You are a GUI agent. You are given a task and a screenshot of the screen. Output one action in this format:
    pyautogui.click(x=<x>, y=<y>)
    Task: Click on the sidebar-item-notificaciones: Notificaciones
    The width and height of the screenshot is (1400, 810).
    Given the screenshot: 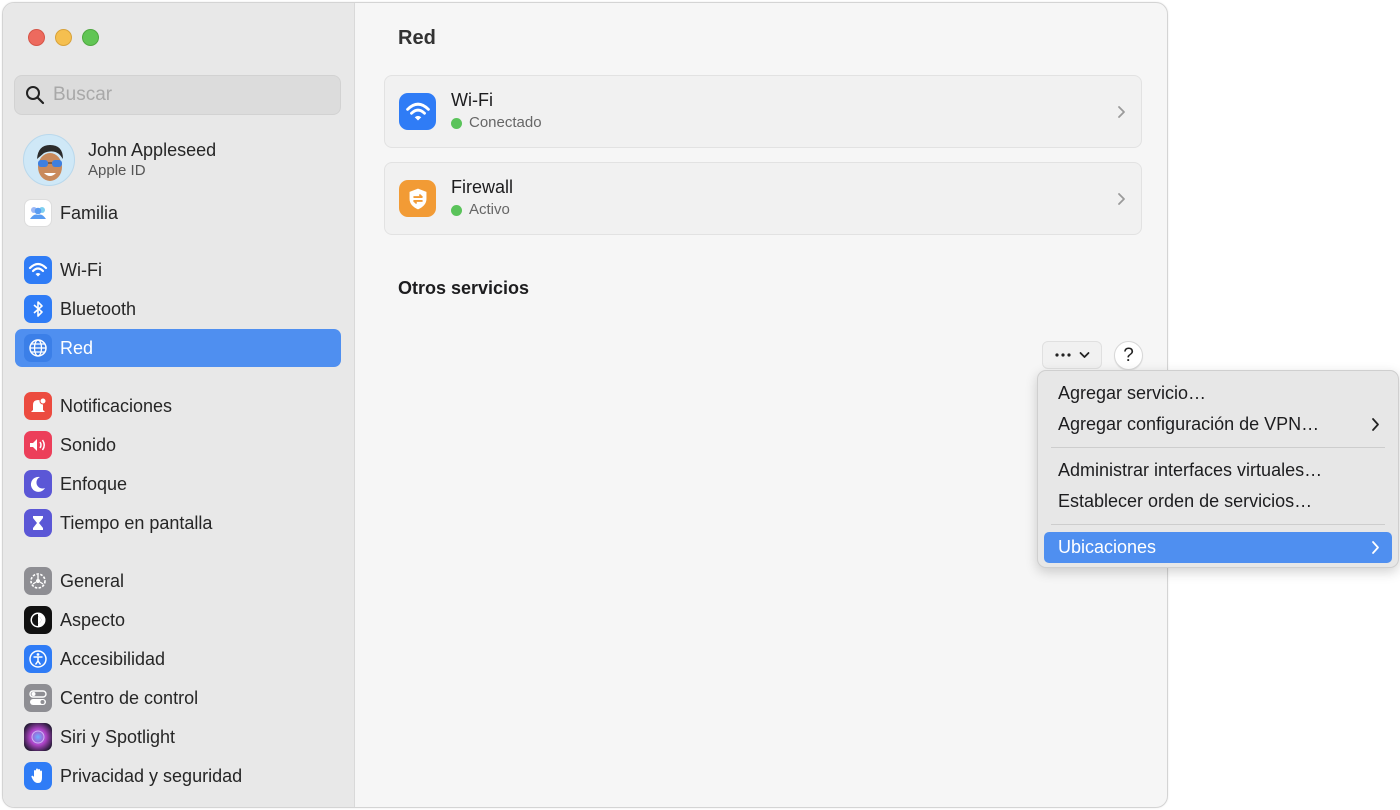 What is the action you would take?
    pyautogui.click(x=178, y=406)
    